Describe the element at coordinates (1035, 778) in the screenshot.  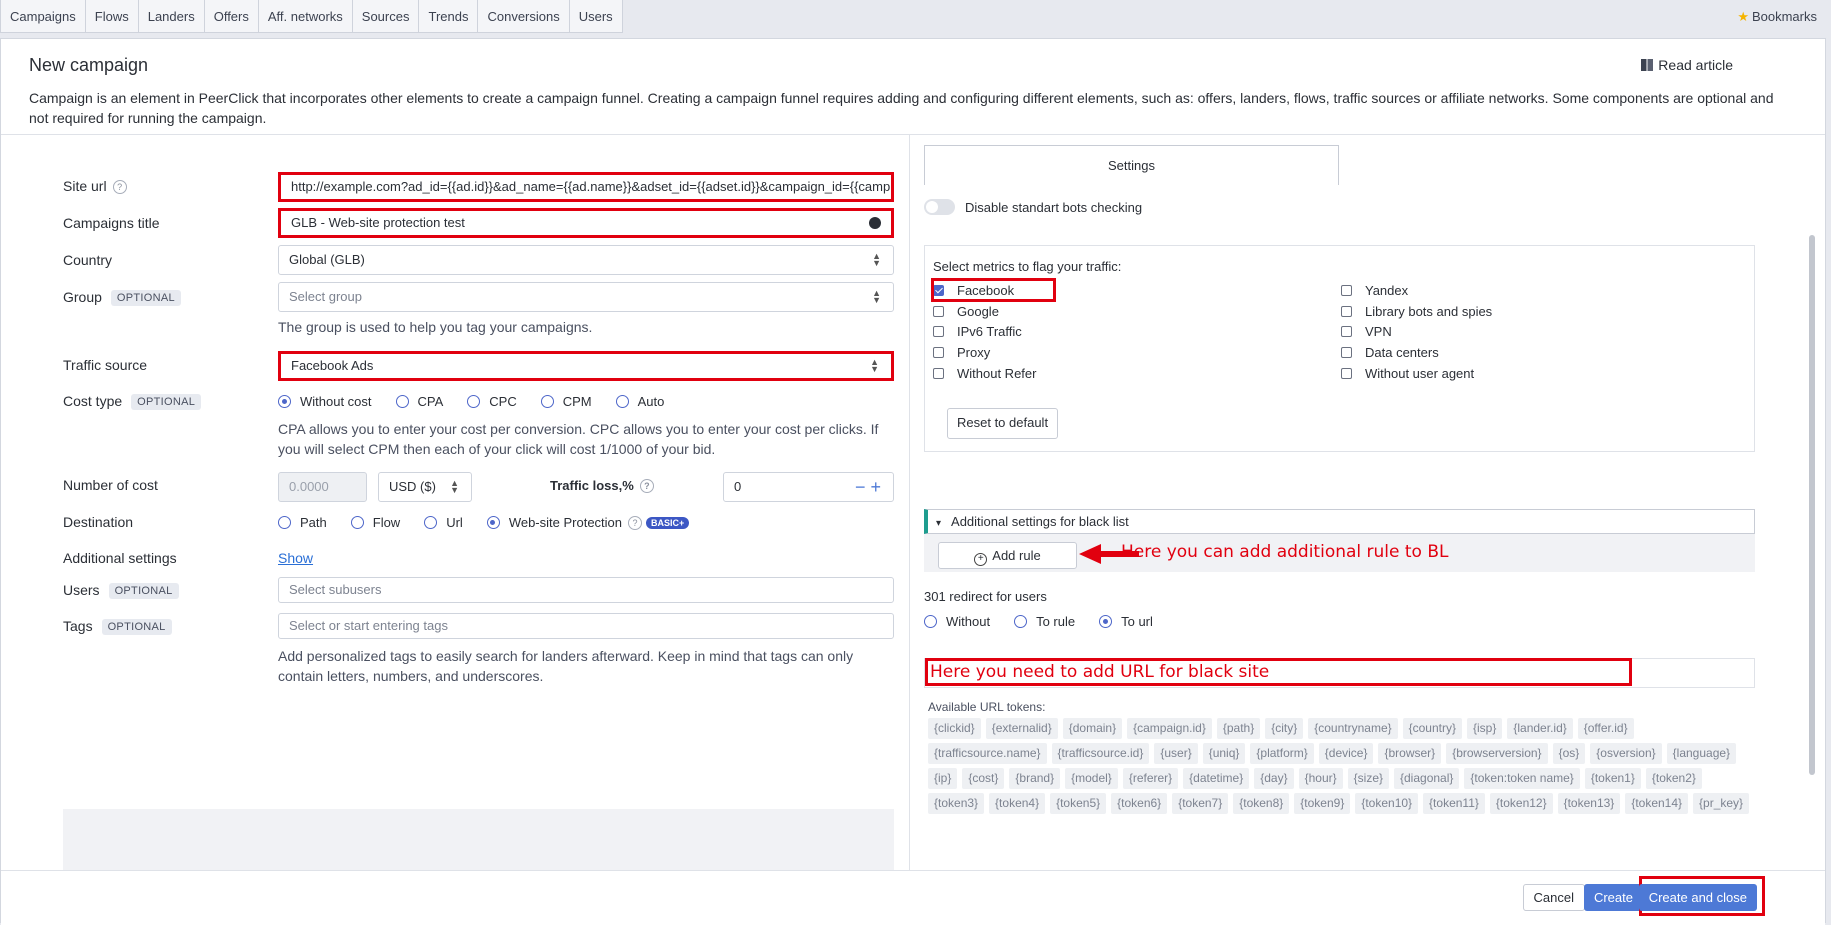
I see `url-token: {brand}` at that location.